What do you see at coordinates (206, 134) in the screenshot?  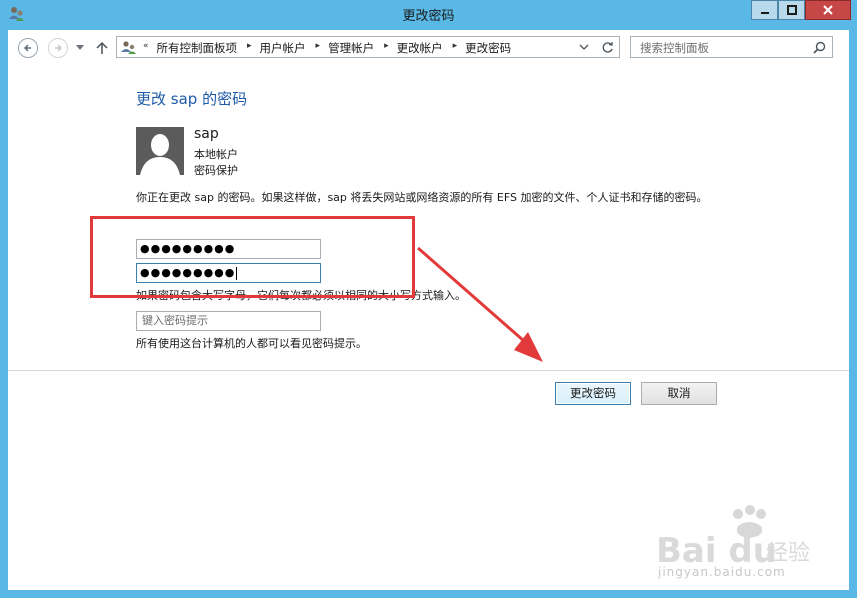 I see `user-name: sap` at bounding box center [206, 134].